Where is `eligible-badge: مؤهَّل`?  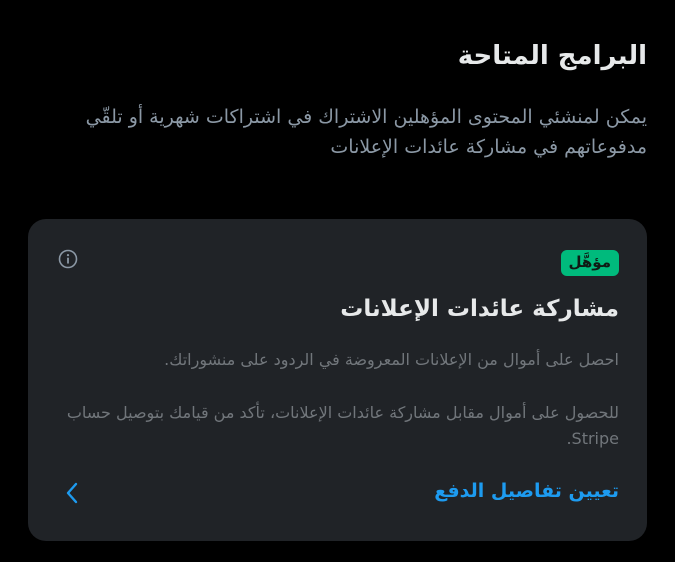 eligible-badge: مؤهَّل is located at coordinates (589, 263).